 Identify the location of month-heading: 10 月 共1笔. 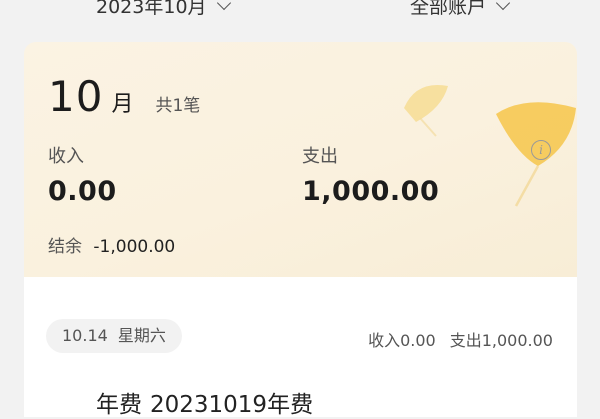
(124, 96).